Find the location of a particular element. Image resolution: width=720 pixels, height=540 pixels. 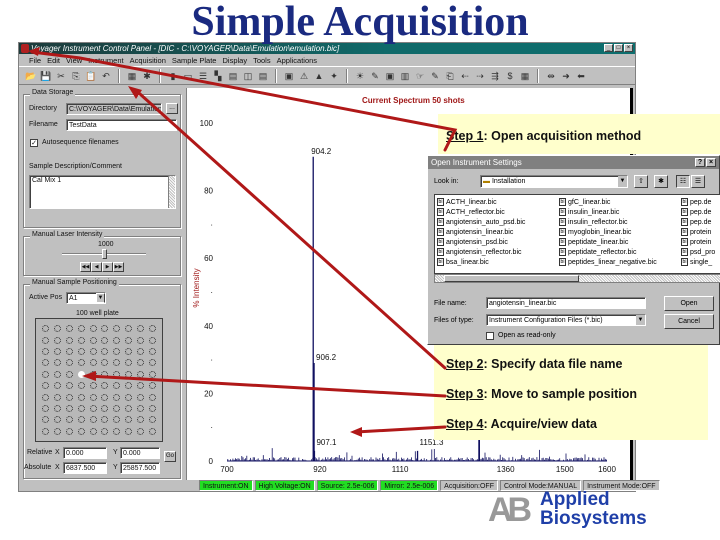

menu-edit: Edit is located at coordinates (53, 60).